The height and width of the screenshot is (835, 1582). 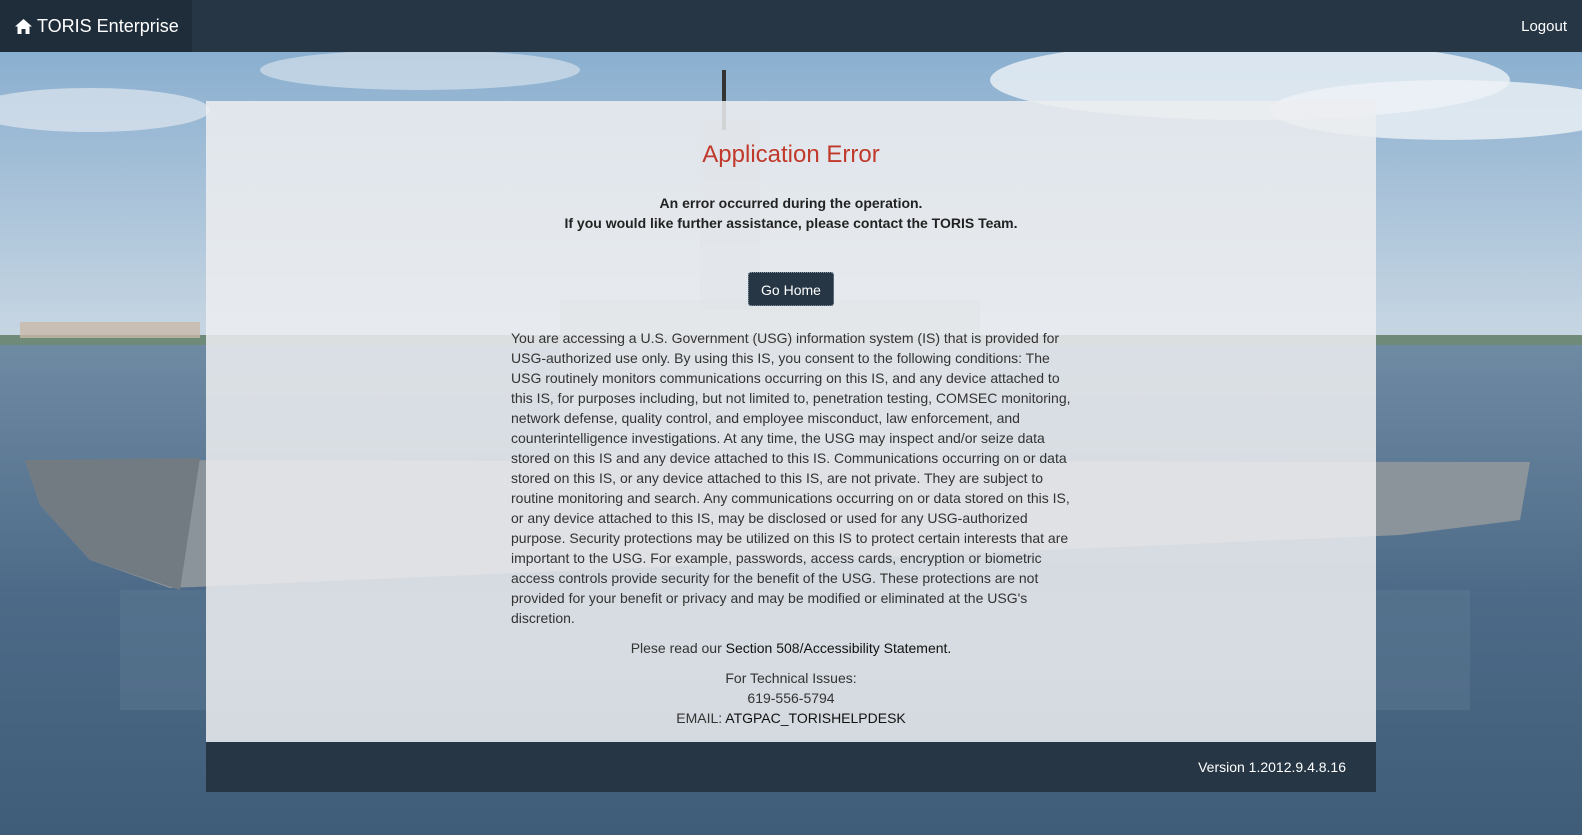 What do you see at coordinates (791, 203) in the screenshot?
I see `error-line-1: An error occurred during the operation.` at bounding box center [791, 203].